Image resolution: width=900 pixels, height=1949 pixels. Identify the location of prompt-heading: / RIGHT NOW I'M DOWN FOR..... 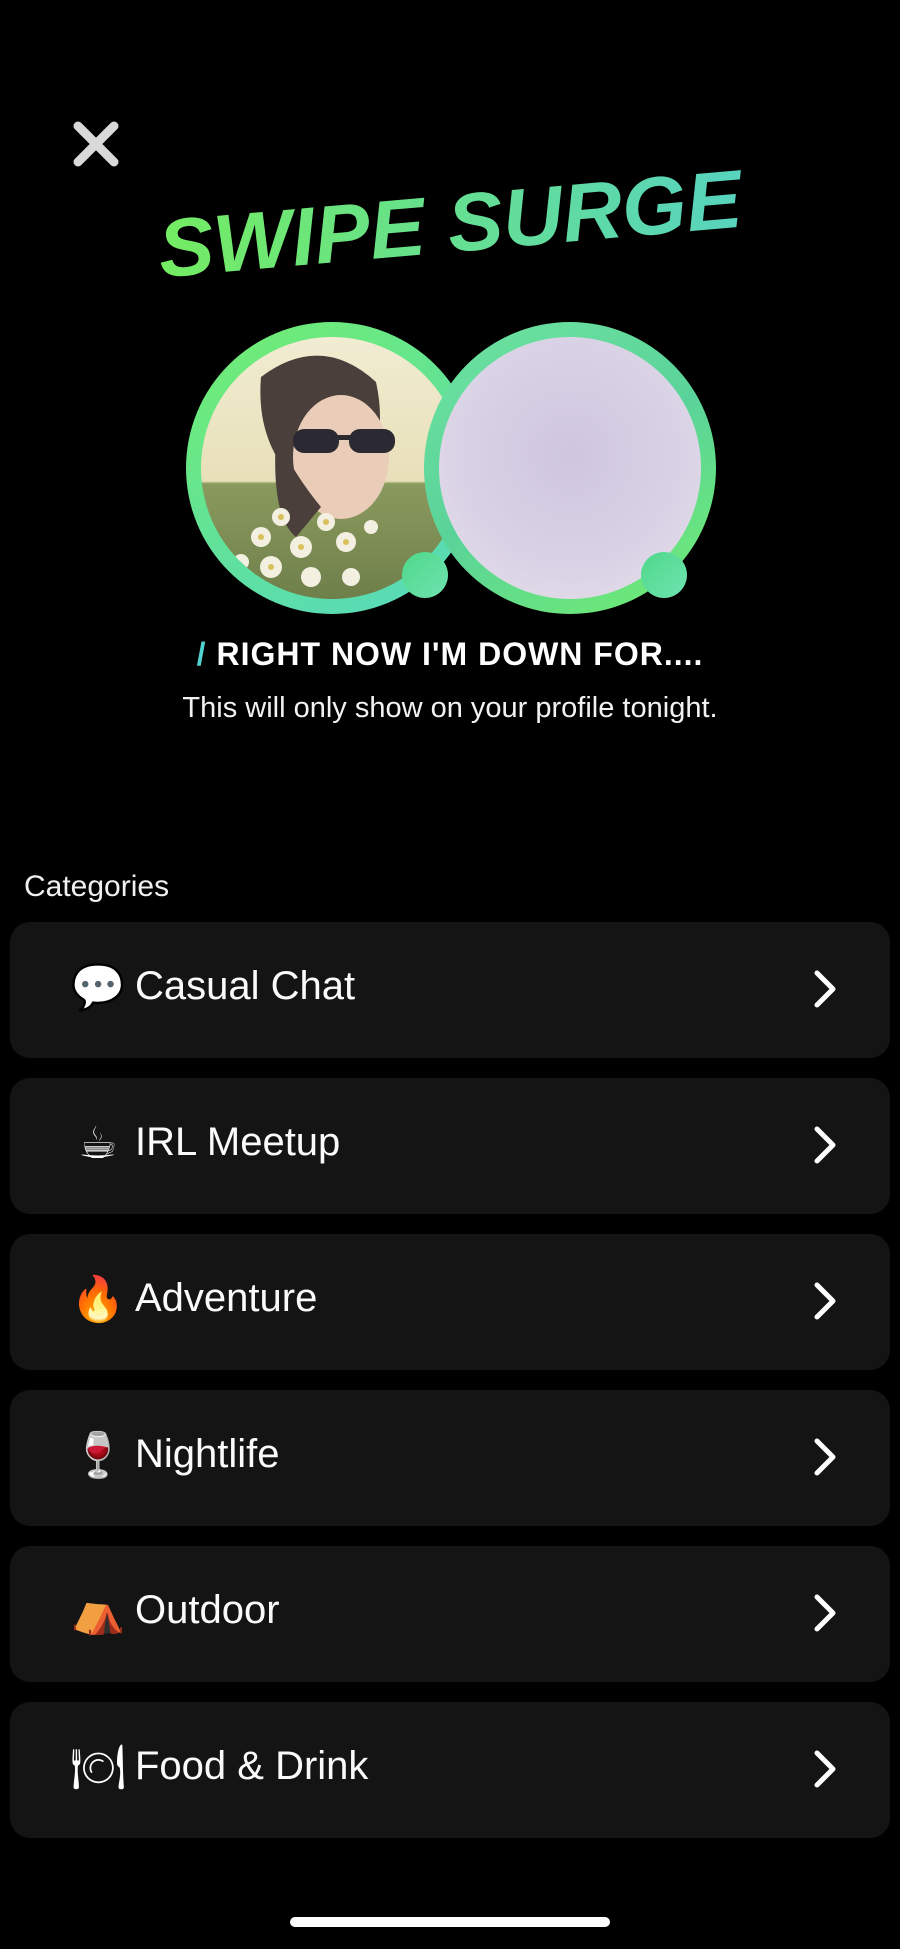
(450, 654).